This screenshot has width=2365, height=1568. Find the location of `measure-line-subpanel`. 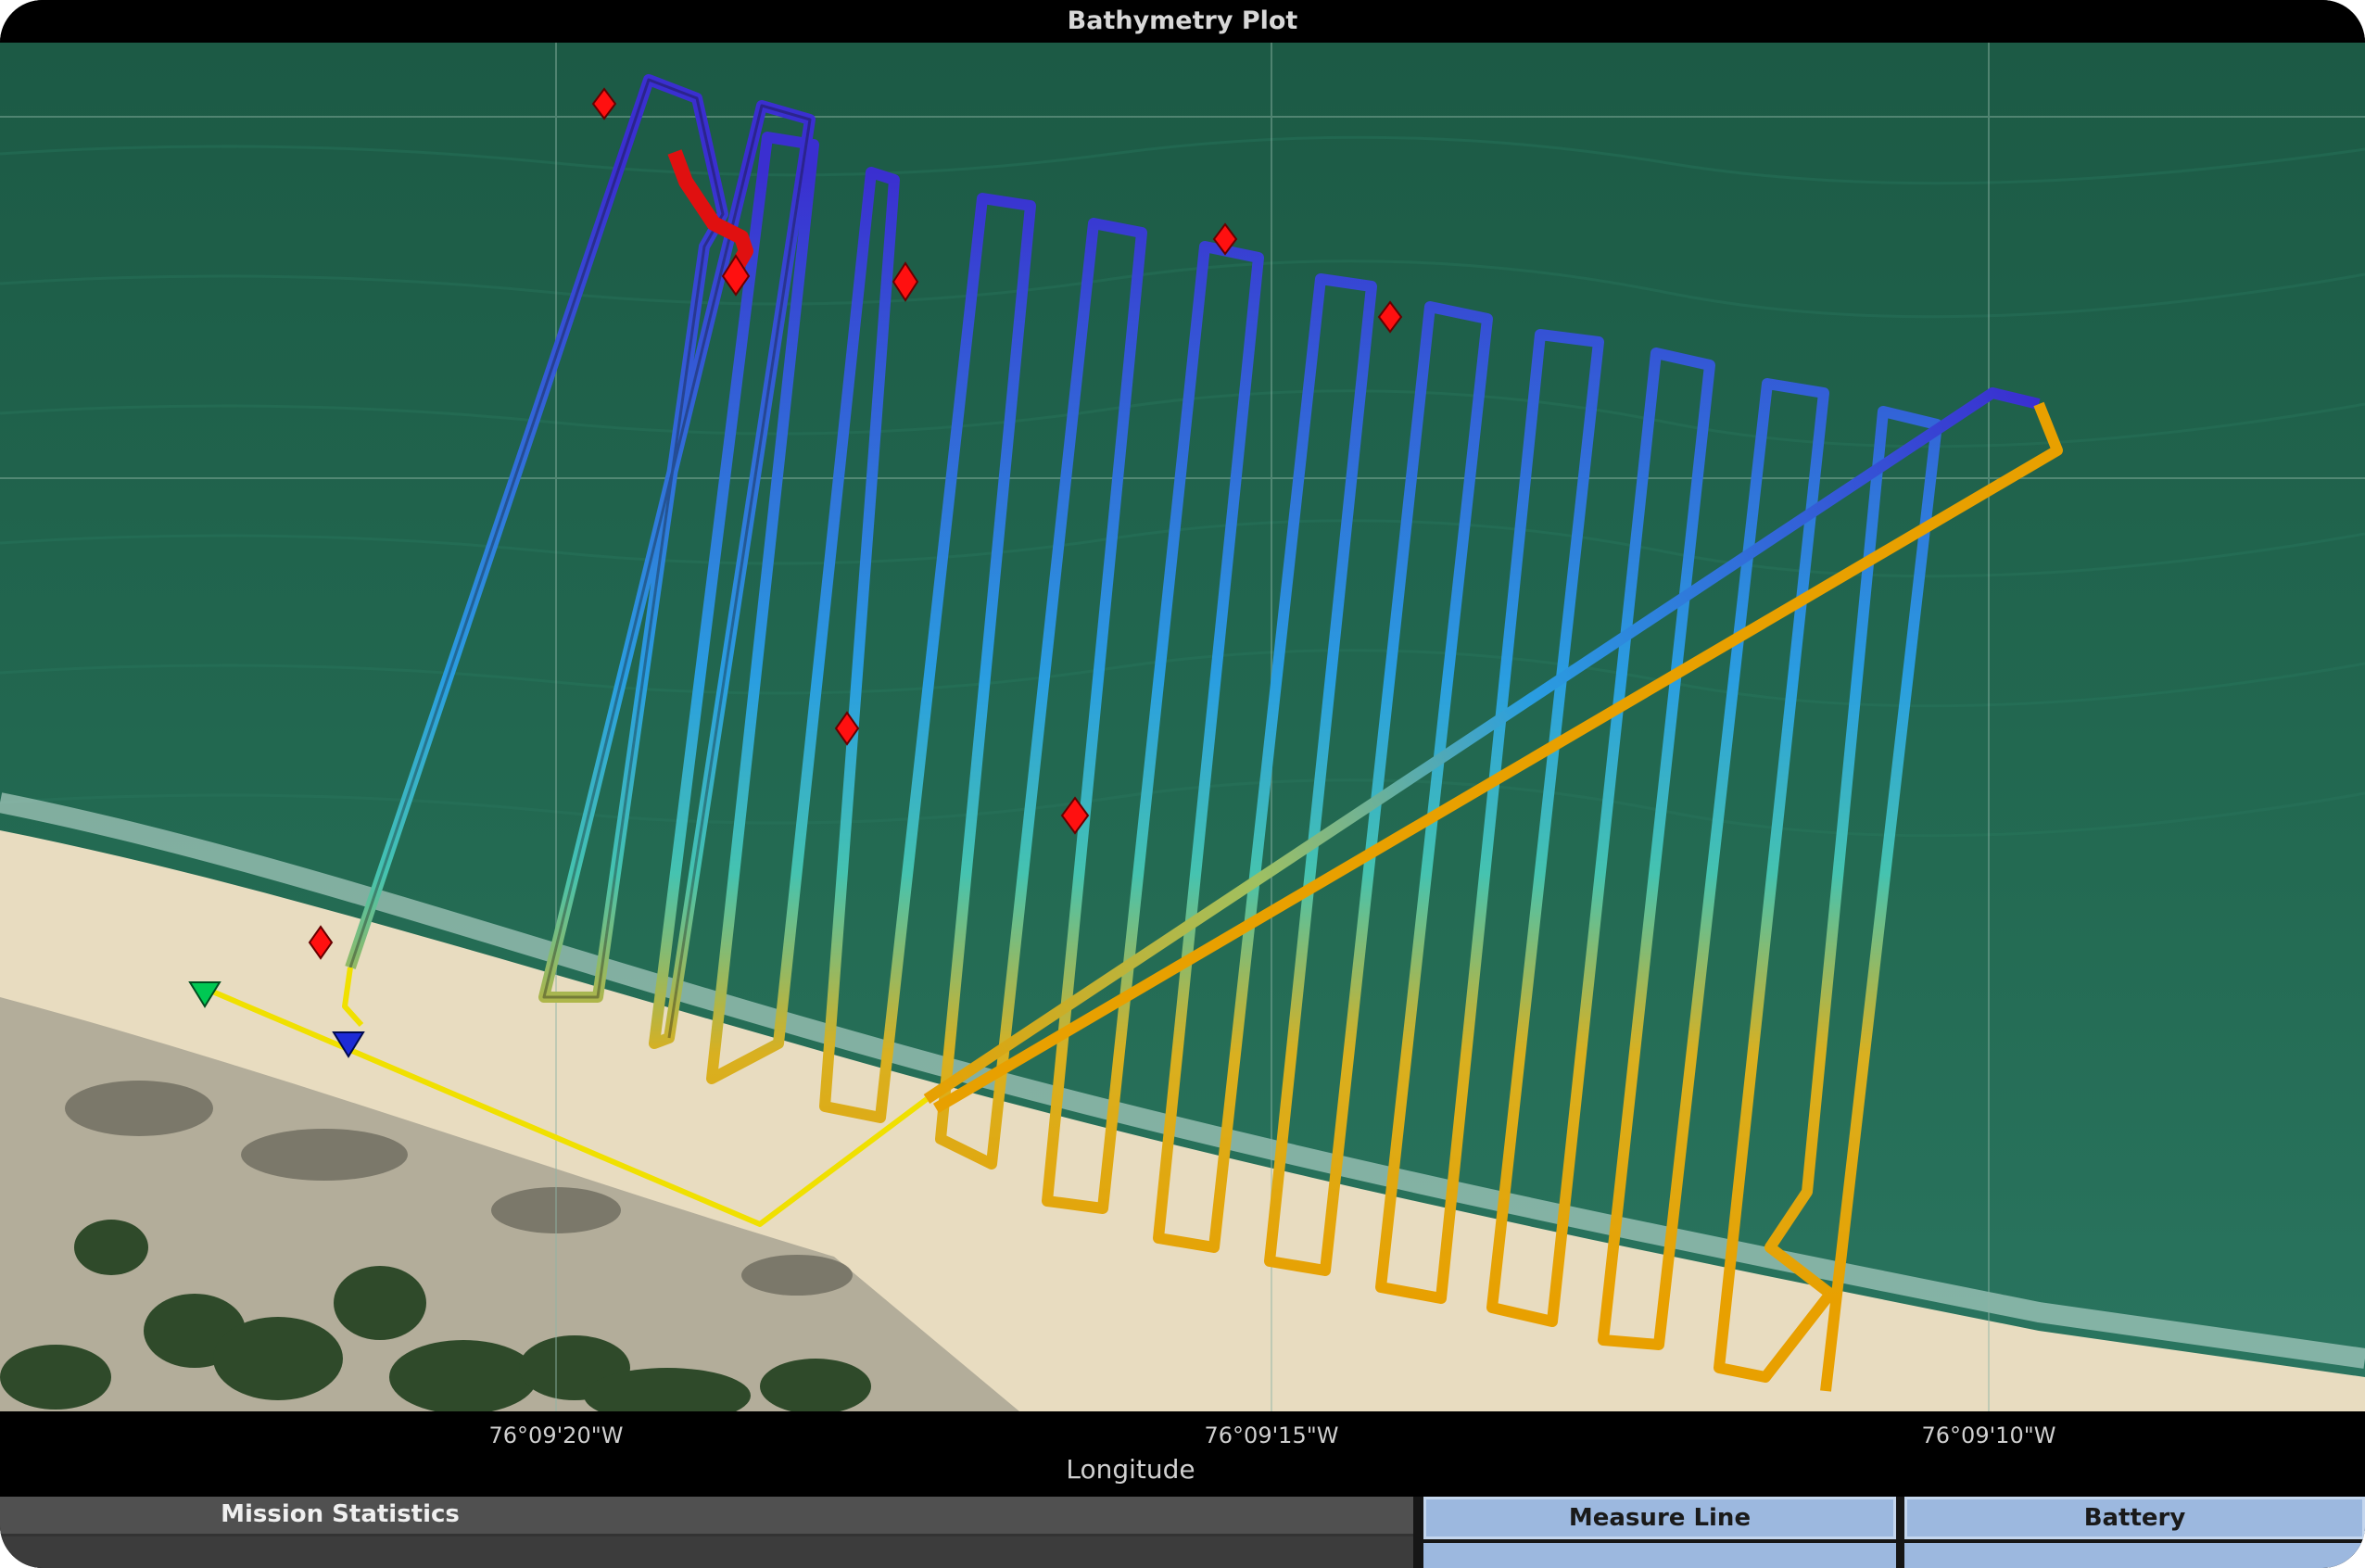

measure-line-subpanel is located at coordinates (1659, 1555).